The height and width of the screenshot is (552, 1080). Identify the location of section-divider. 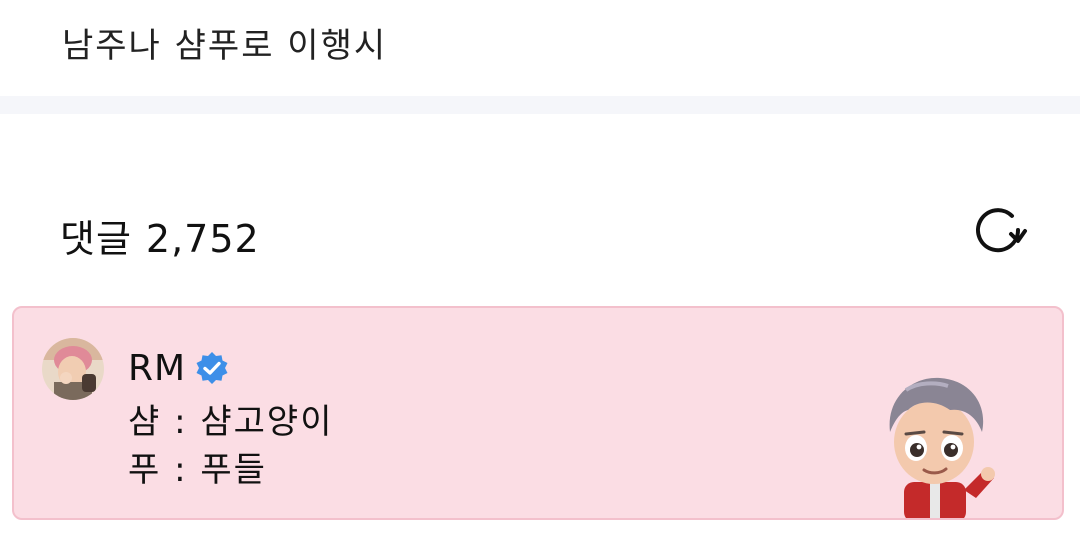
(540, 105).